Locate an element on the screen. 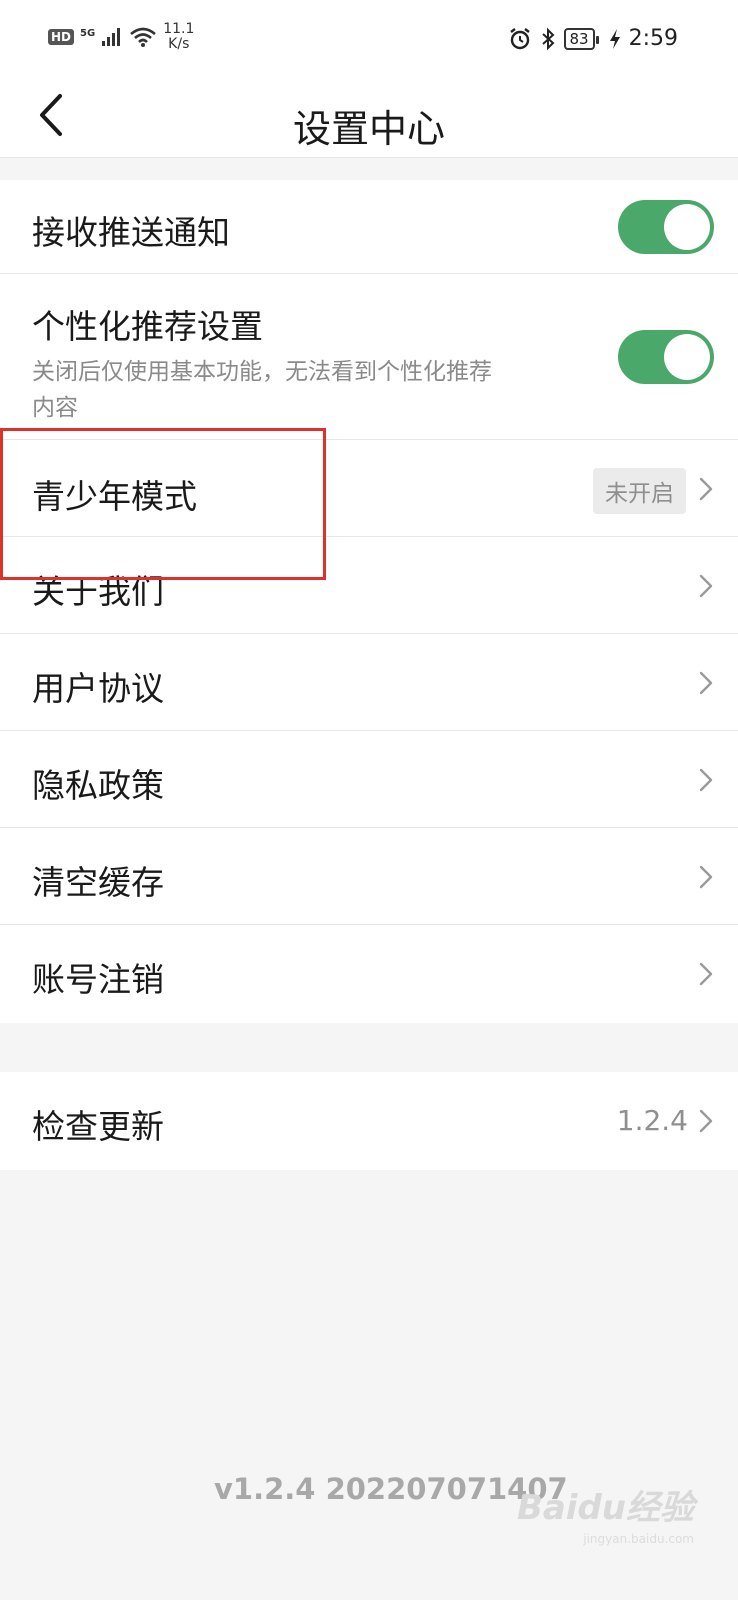 The image size is (738, 1600). status-left: HD 5G 11.1 K/s is located at coordinates (121, 37).